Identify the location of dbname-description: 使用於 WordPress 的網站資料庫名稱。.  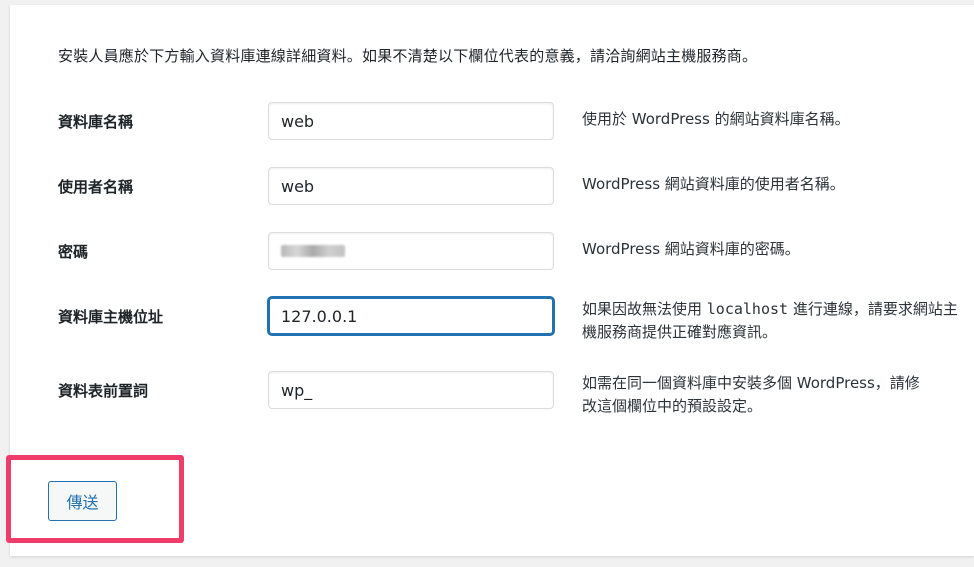
(716, 119).